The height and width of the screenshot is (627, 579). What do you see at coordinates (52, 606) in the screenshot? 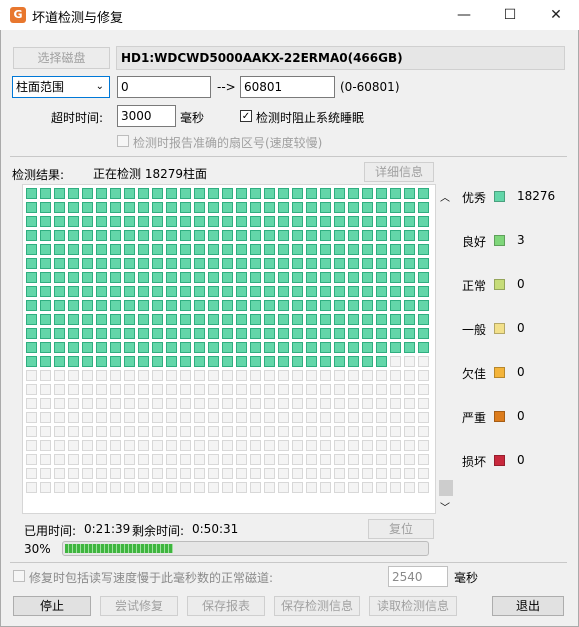
I see `stop-button: 停止` at bounding box center [52, 606].